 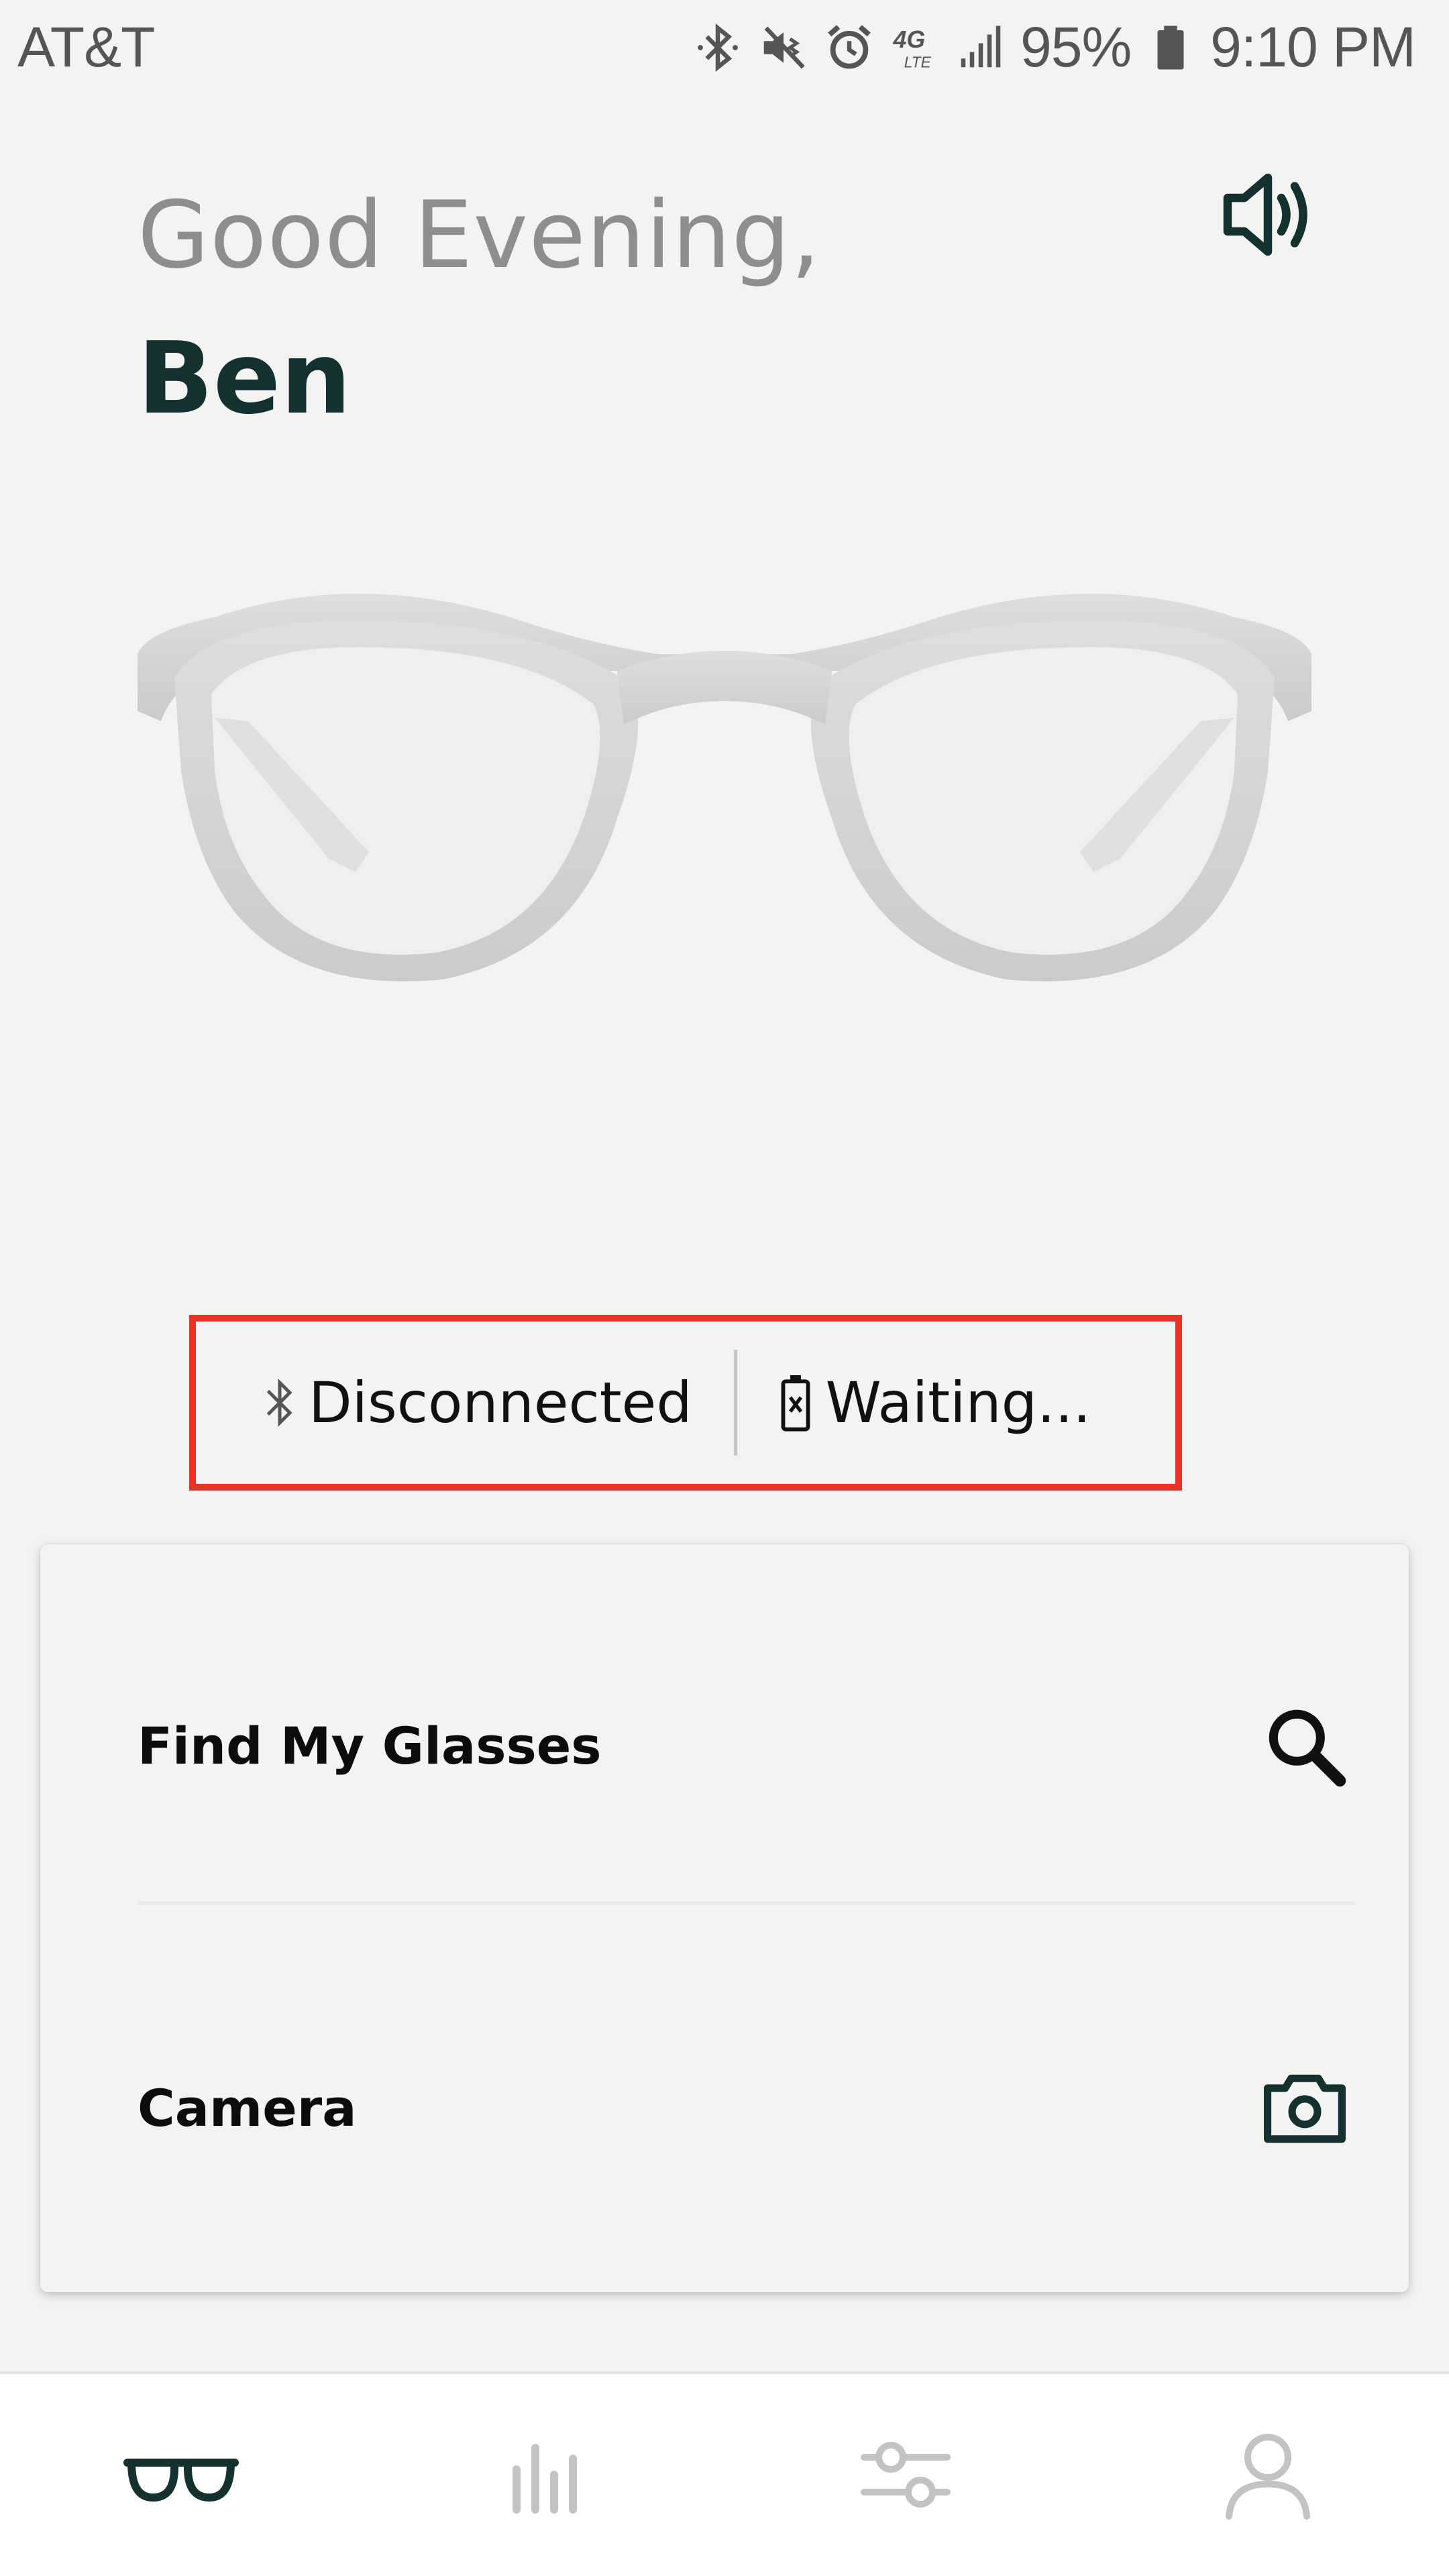 What do you see at coordinates (724, 2473) in the screenshot?
I see `bottom-navigation` at bounding box center [724, 2473].